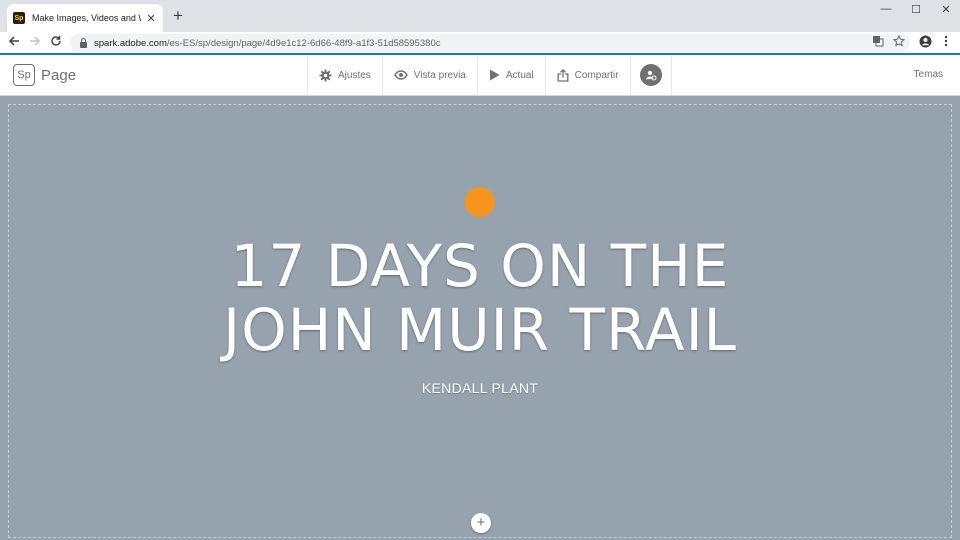  I want to click on collaborator-button, so click(651, 75).